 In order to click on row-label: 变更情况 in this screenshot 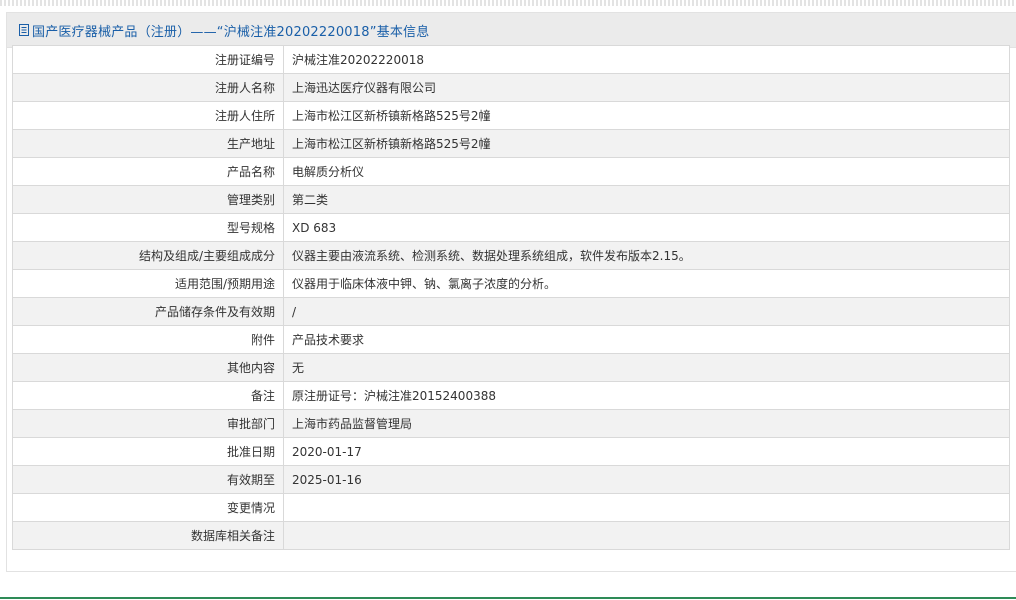, I will do `click(148, 507)`.